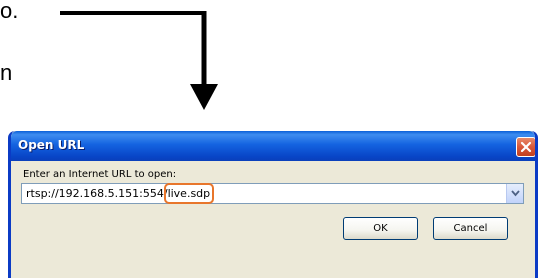 The height and width of the screenshot is (278, 538). What do you see at coordinates (272, 193) in the screenshot?
I see `url-input: rtsp://192.168.5.151:554/live.sdp` at bounding box center [272, 193].